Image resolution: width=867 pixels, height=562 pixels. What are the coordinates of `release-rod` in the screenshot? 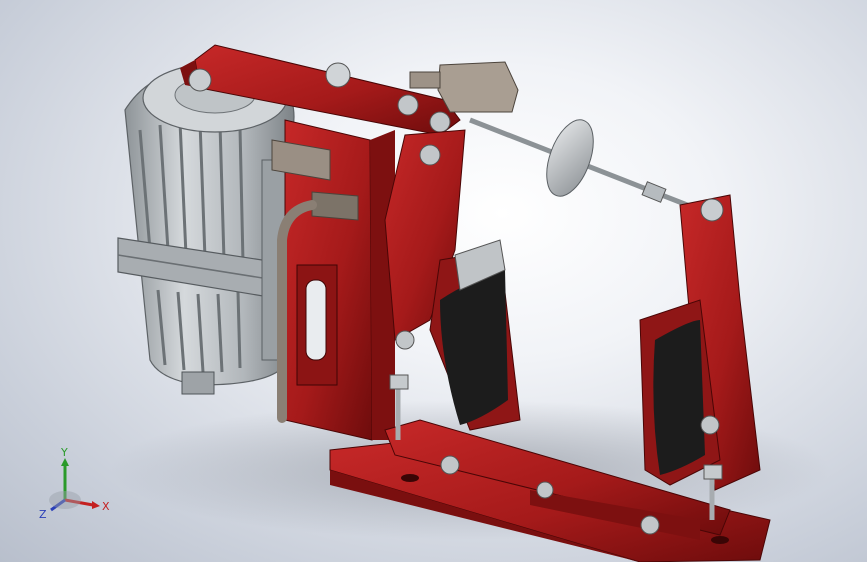 It's located at (585, 165).